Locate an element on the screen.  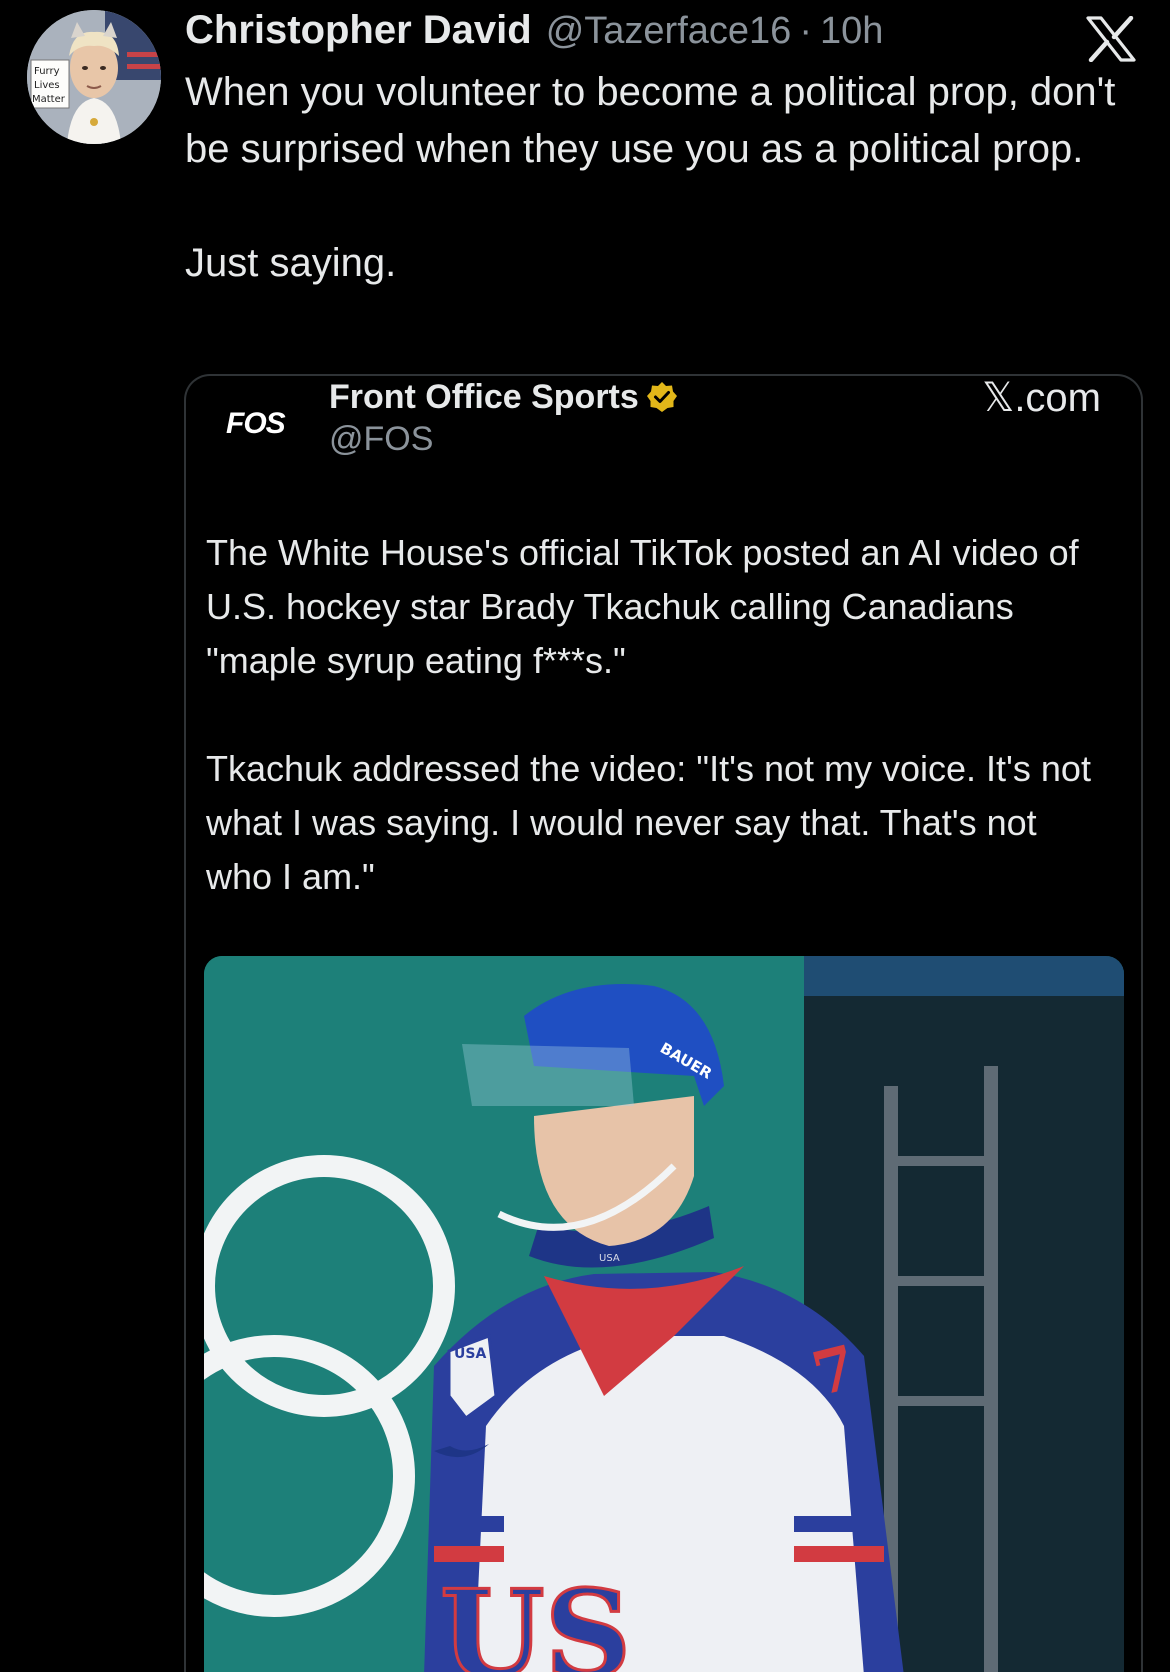
author-name: Christopher David is located at coordinates (358, 30).